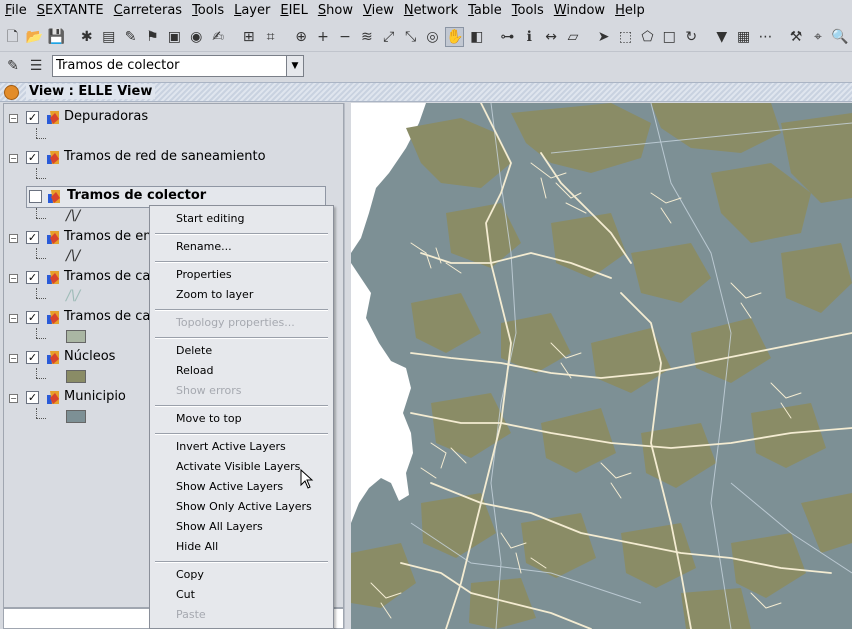 The image size is (852, 629). What do you see at coordinates (12, 37) in the screenshot?
I see `new-file-icon: 🗋` at bounding box center [12, 37].